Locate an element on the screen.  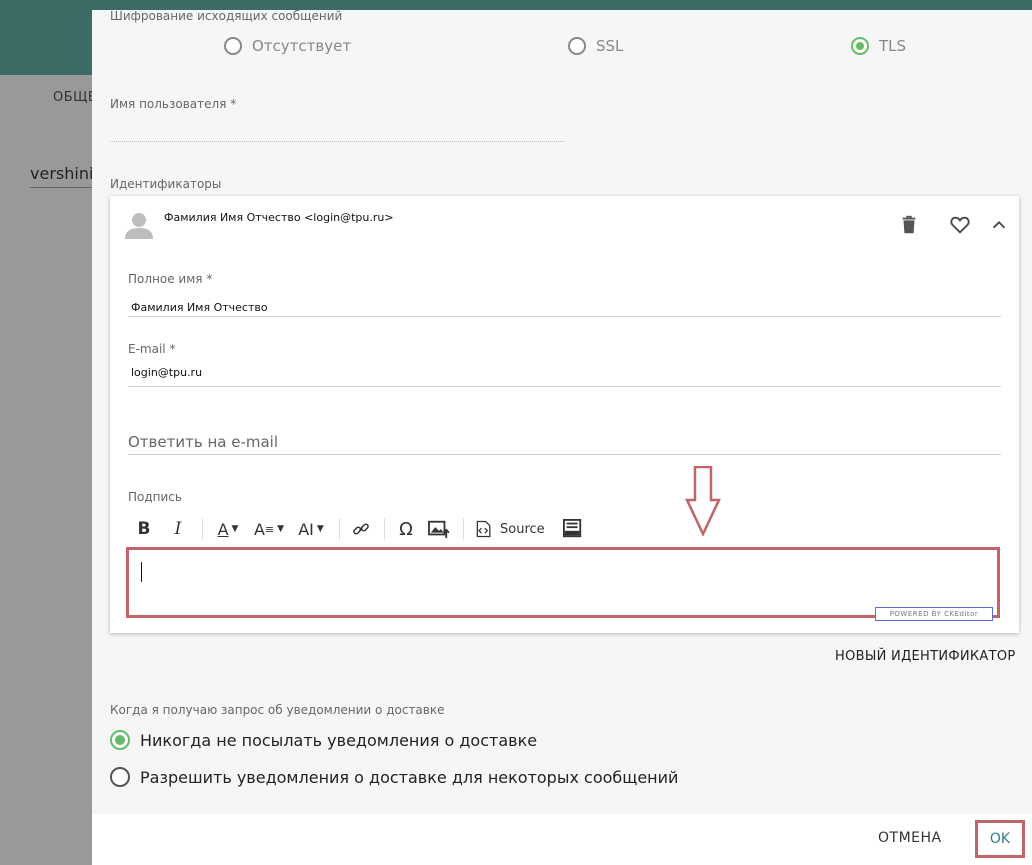
email-label: E-mail * is located at coordinates (151, 349).